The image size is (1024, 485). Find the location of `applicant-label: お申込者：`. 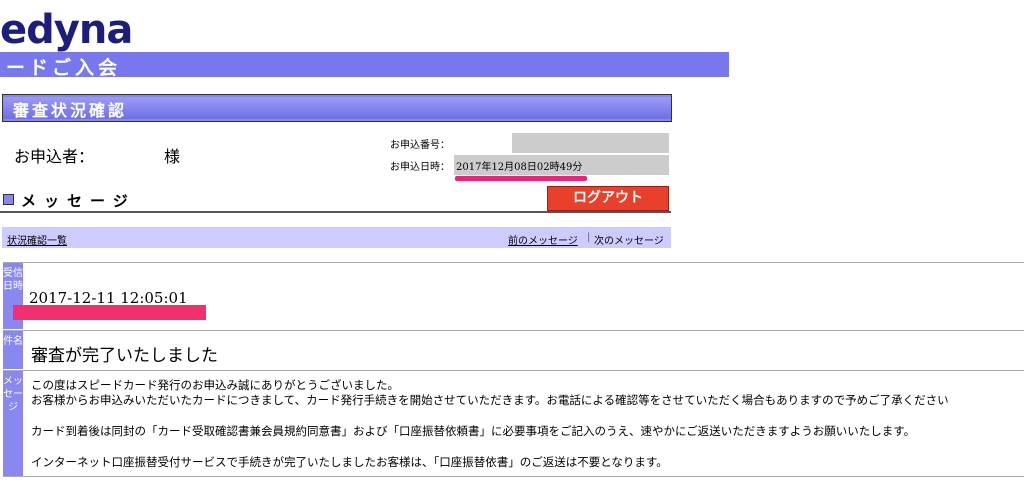

applicant-label: お申込者： is located at coordinates (54, 156).